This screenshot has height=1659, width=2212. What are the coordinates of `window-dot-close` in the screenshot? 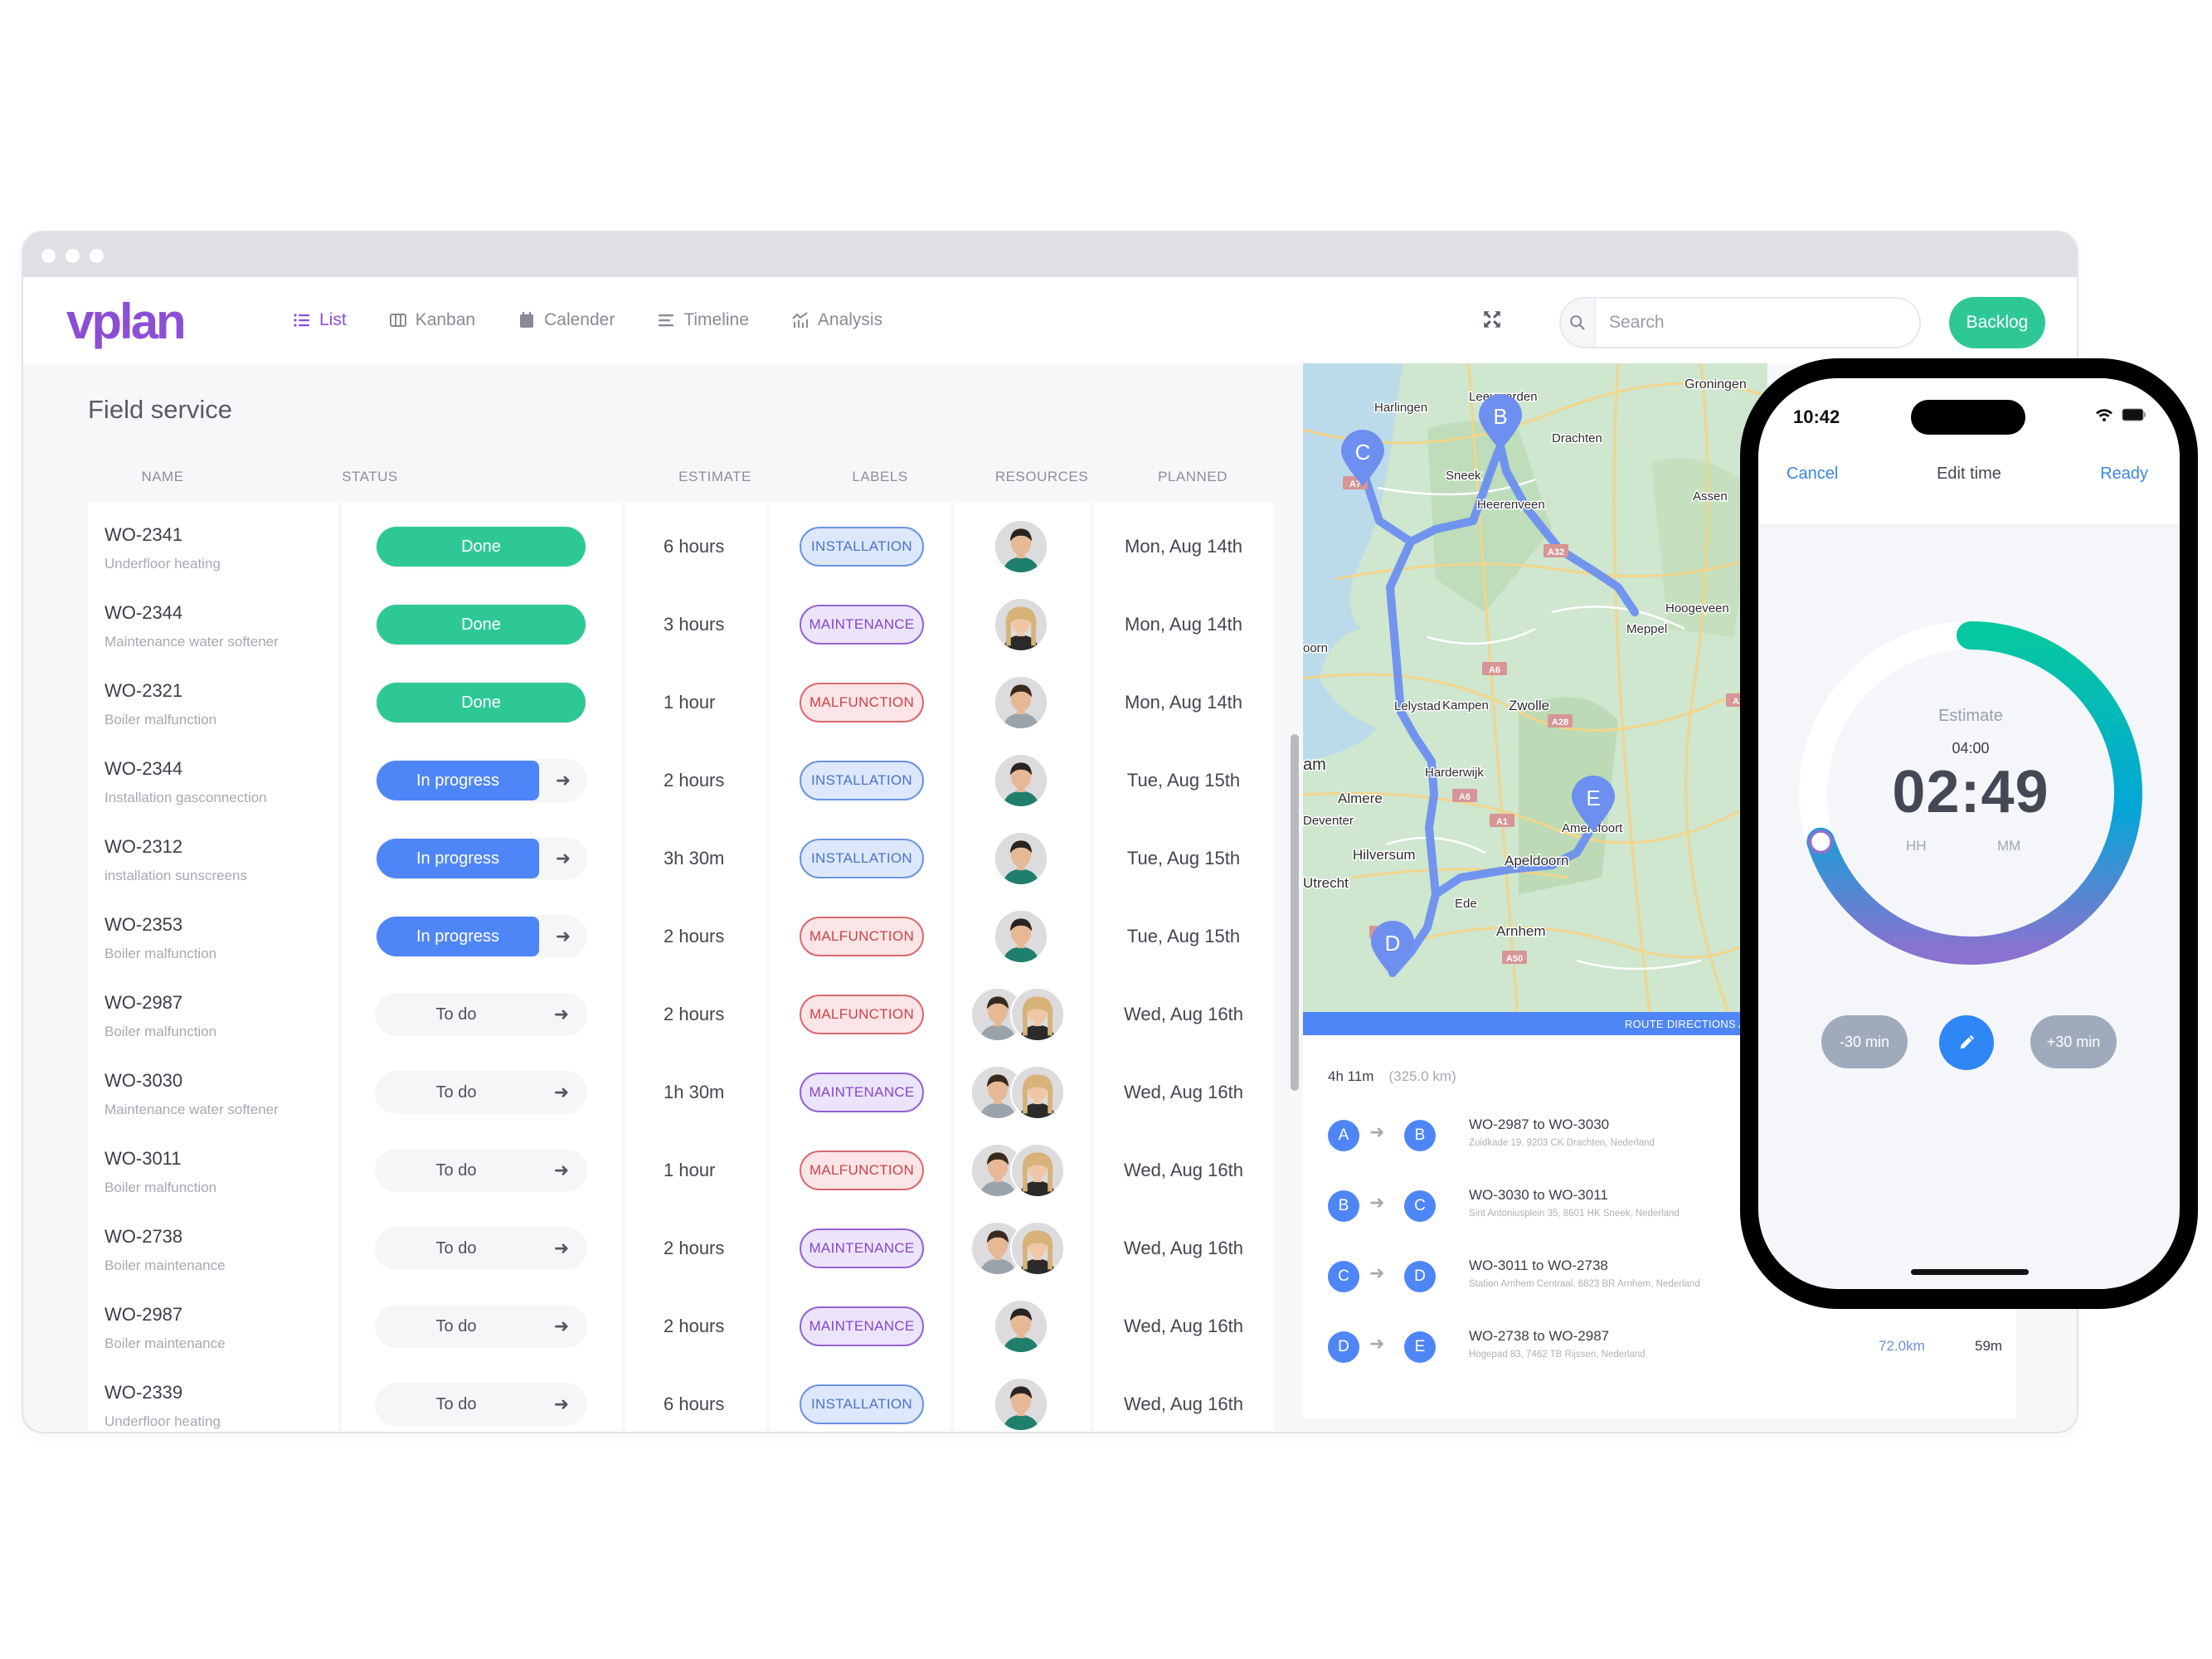 It's located at (48, 256).